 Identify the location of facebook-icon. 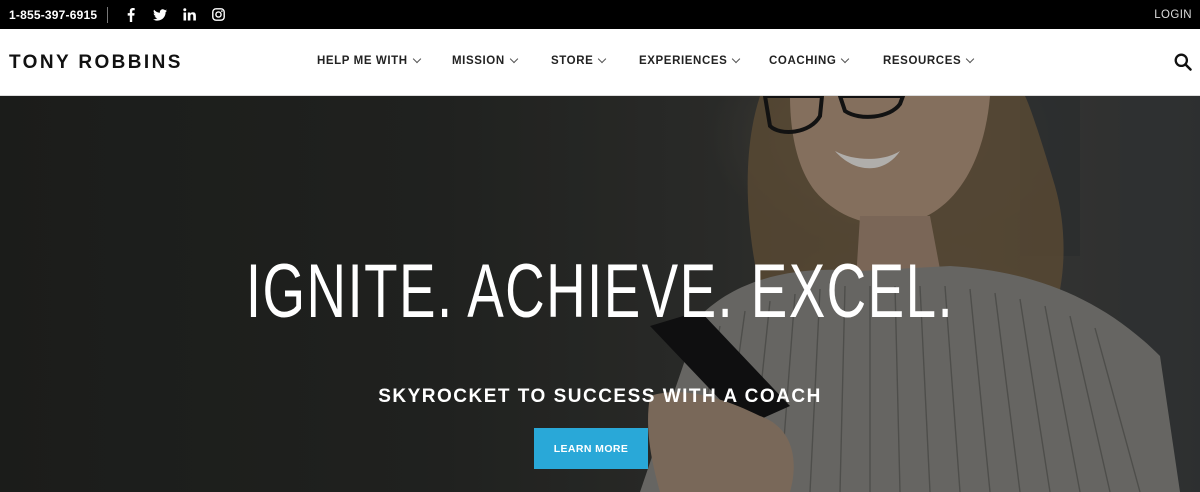
(131, 14).